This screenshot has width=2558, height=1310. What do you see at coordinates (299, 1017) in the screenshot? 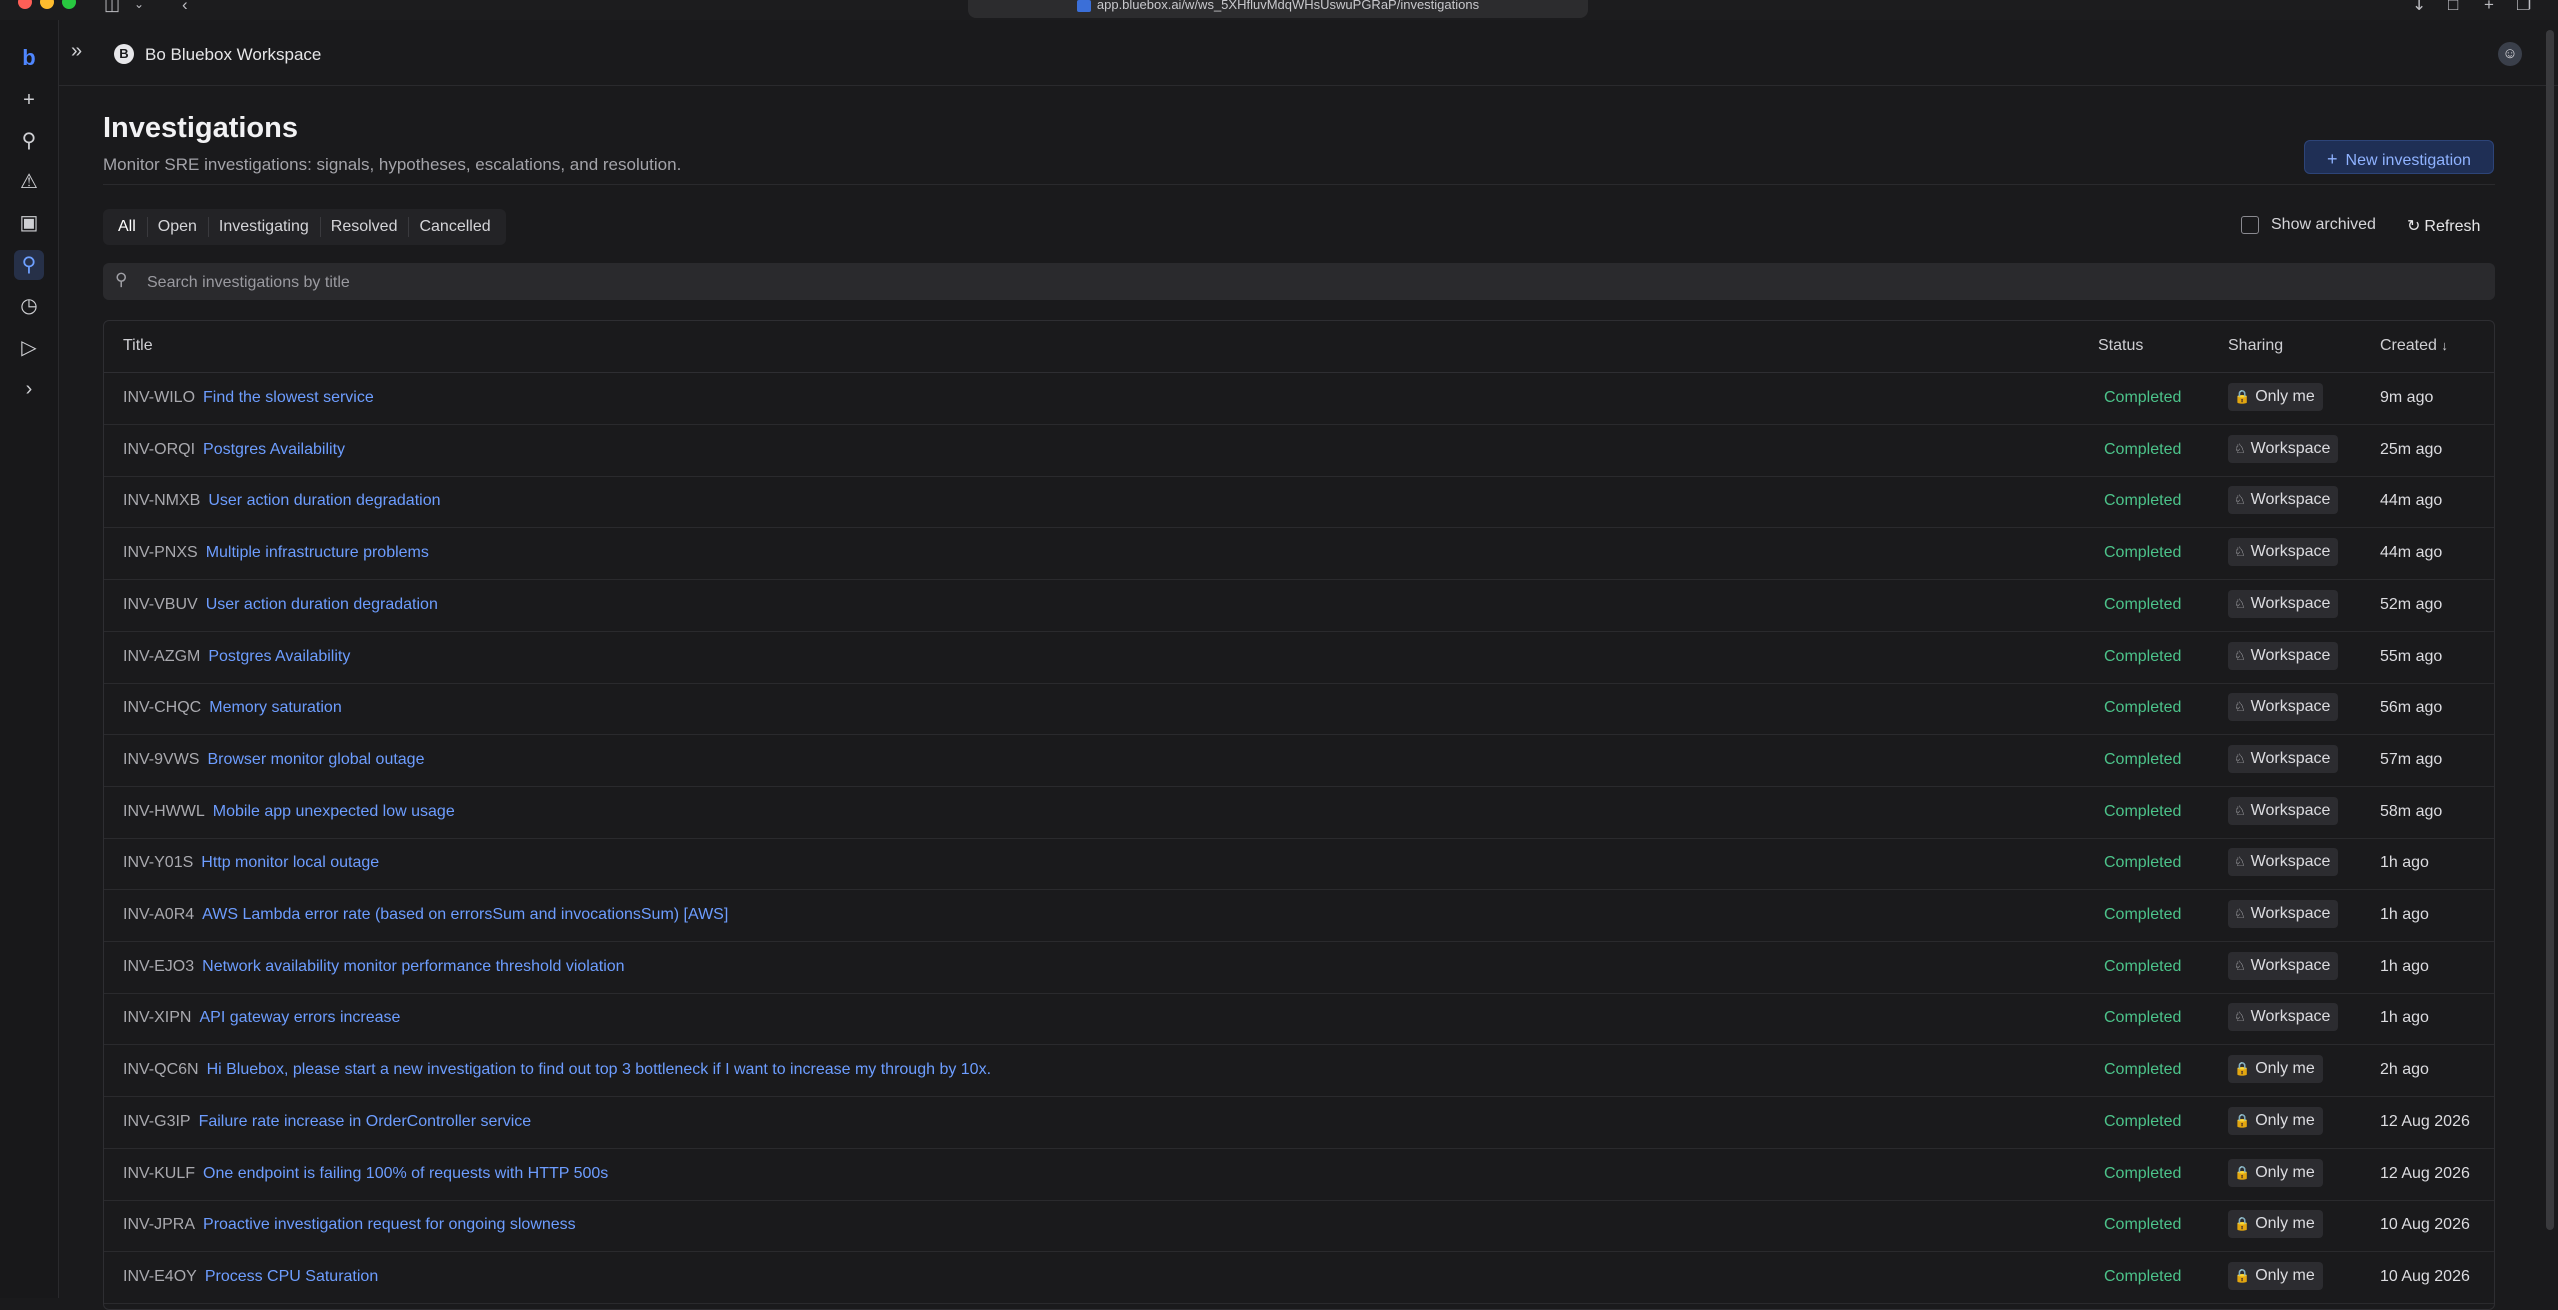
I see `investigation-title-link: API gateway errors increase` at bounding box center [299, 1017].